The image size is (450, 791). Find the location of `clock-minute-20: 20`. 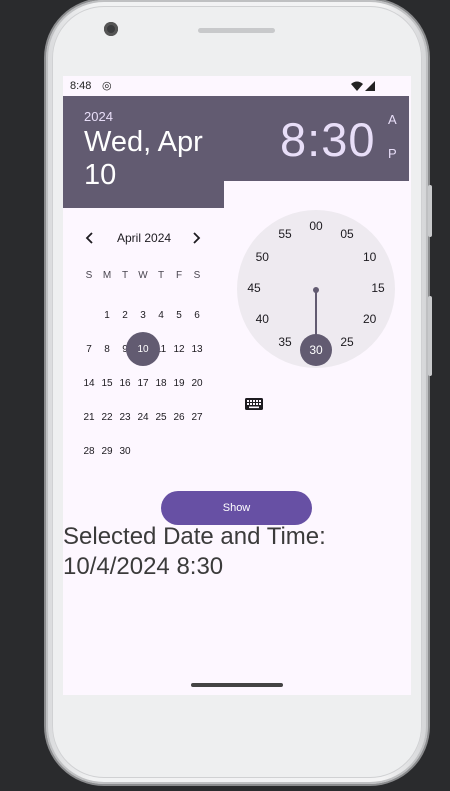

clock-minute-20: 20 is located at coordinates (370, 320).